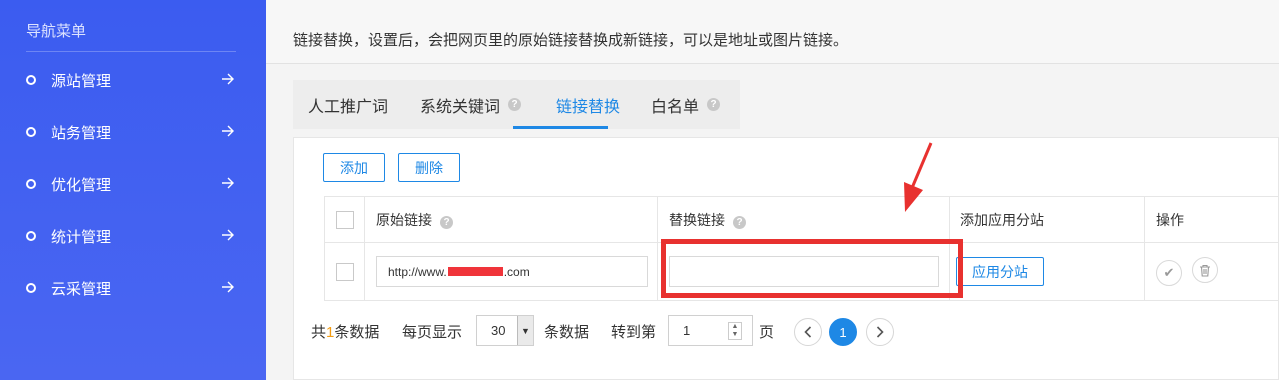 The height and width of the screenshot is (380, 1279). What do you see at coordinates (56, 31) in the screenshot?
I see `sidebar-title: 导航菜单` at bounding box center [56, 31].